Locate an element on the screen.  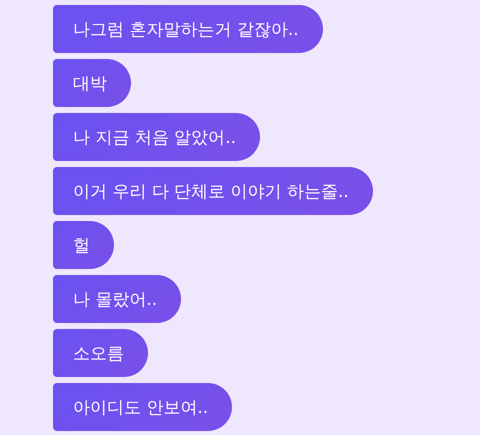
message-bubble: 소오름 is located at coordinates (100, 353).